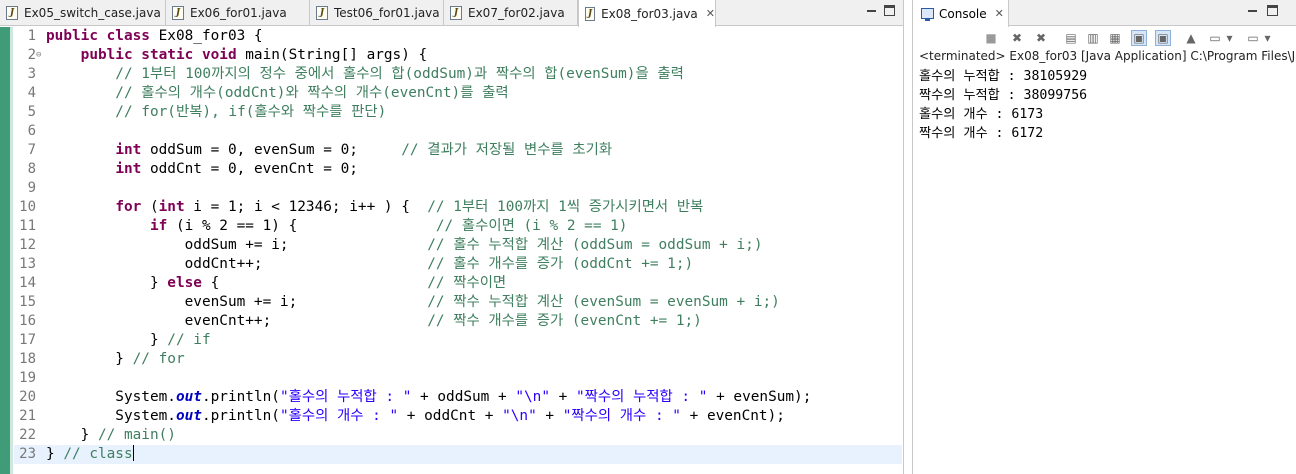 This screenshot has width=1296, height=474. What do you see at coordinates (595, 245) in the screenshot?
I see `comment-token: // 홀수 누적합 계산 (oddSum = oddSum + i;)` at bounding box center [595, 245].